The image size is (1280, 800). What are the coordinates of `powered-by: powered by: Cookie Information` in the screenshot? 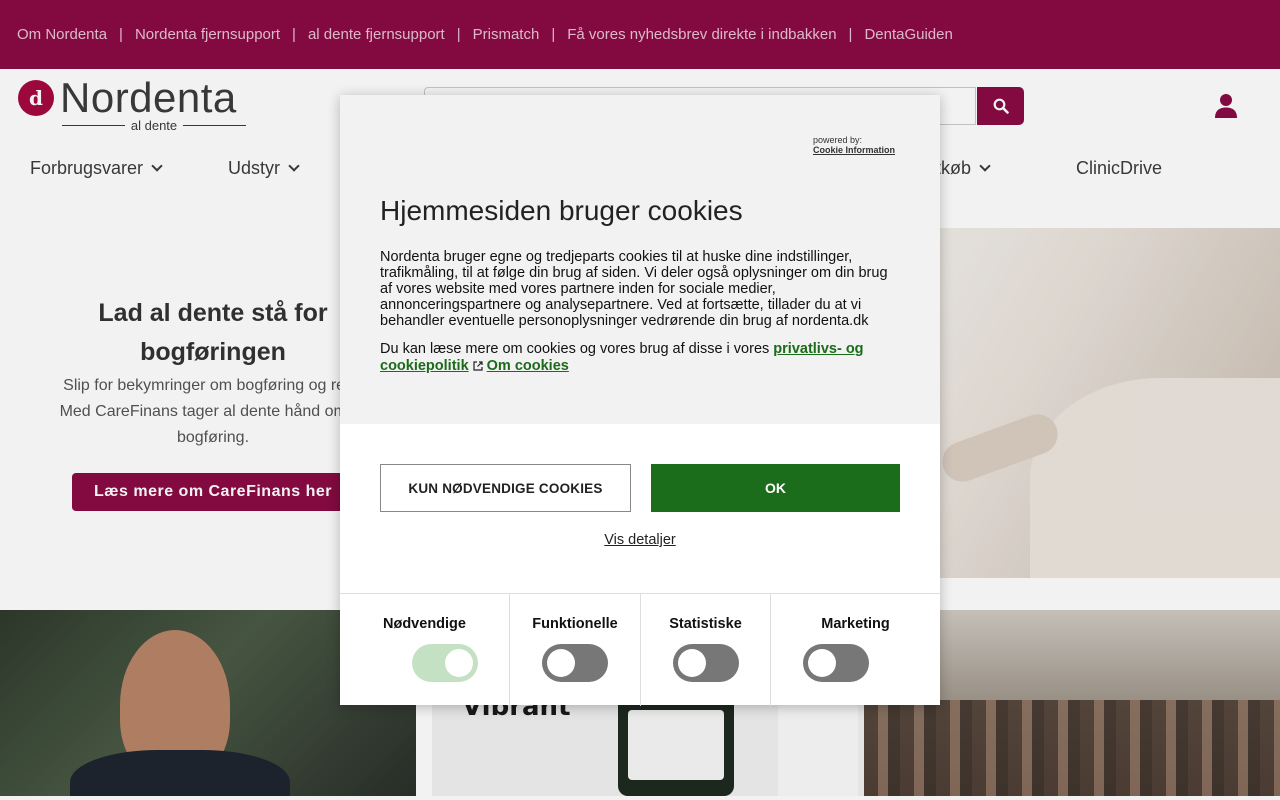 It's located at (854, 145).